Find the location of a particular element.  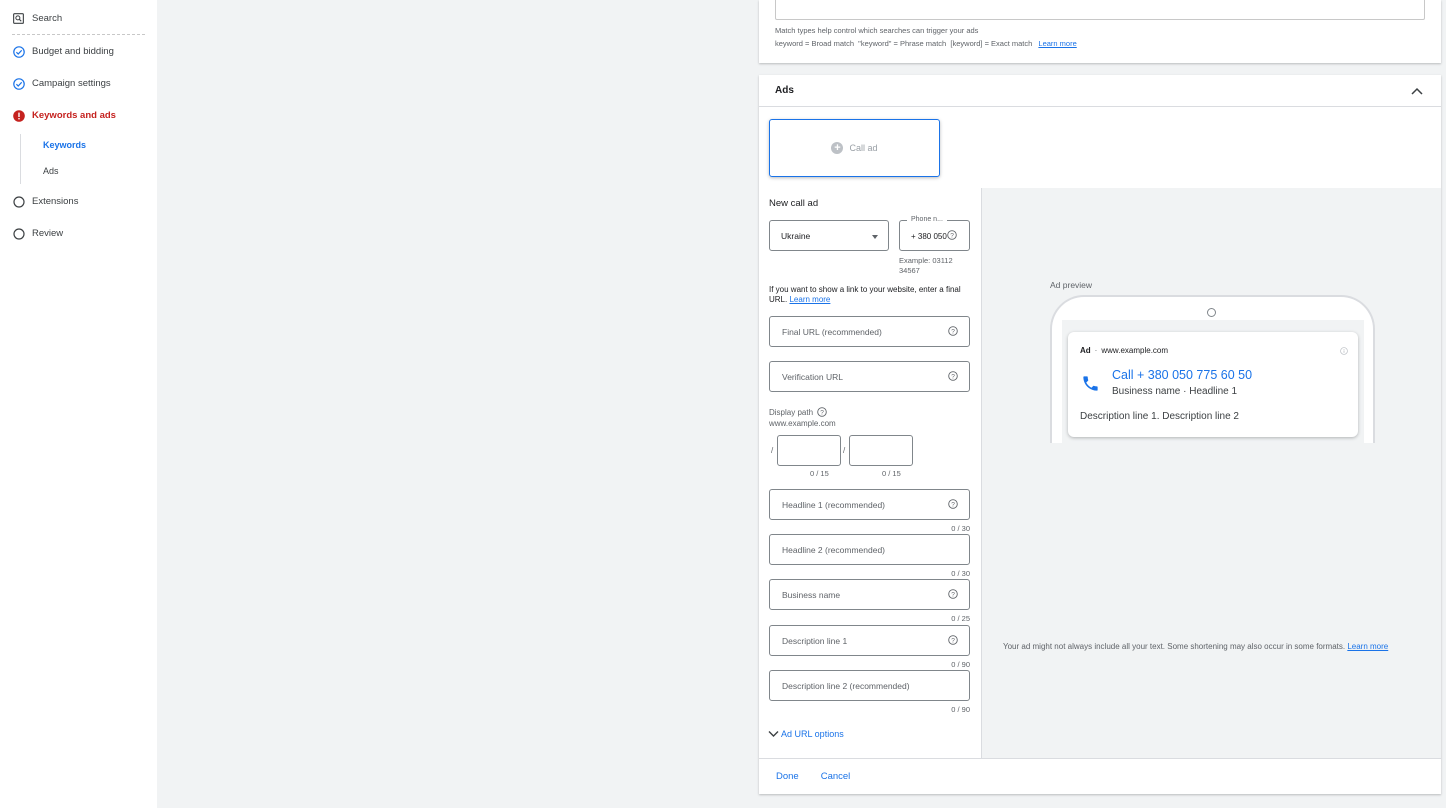

call-ad-button: + Call ad is located at coordinates (854, 148).